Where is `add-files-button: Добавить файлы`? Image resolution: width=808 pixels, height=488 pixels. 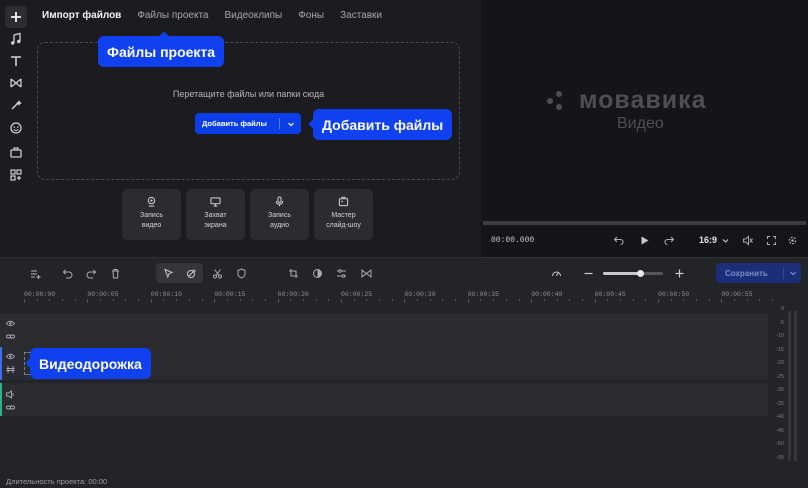
add-files-button: Добавить файлы is located at coordinates (248, 123).